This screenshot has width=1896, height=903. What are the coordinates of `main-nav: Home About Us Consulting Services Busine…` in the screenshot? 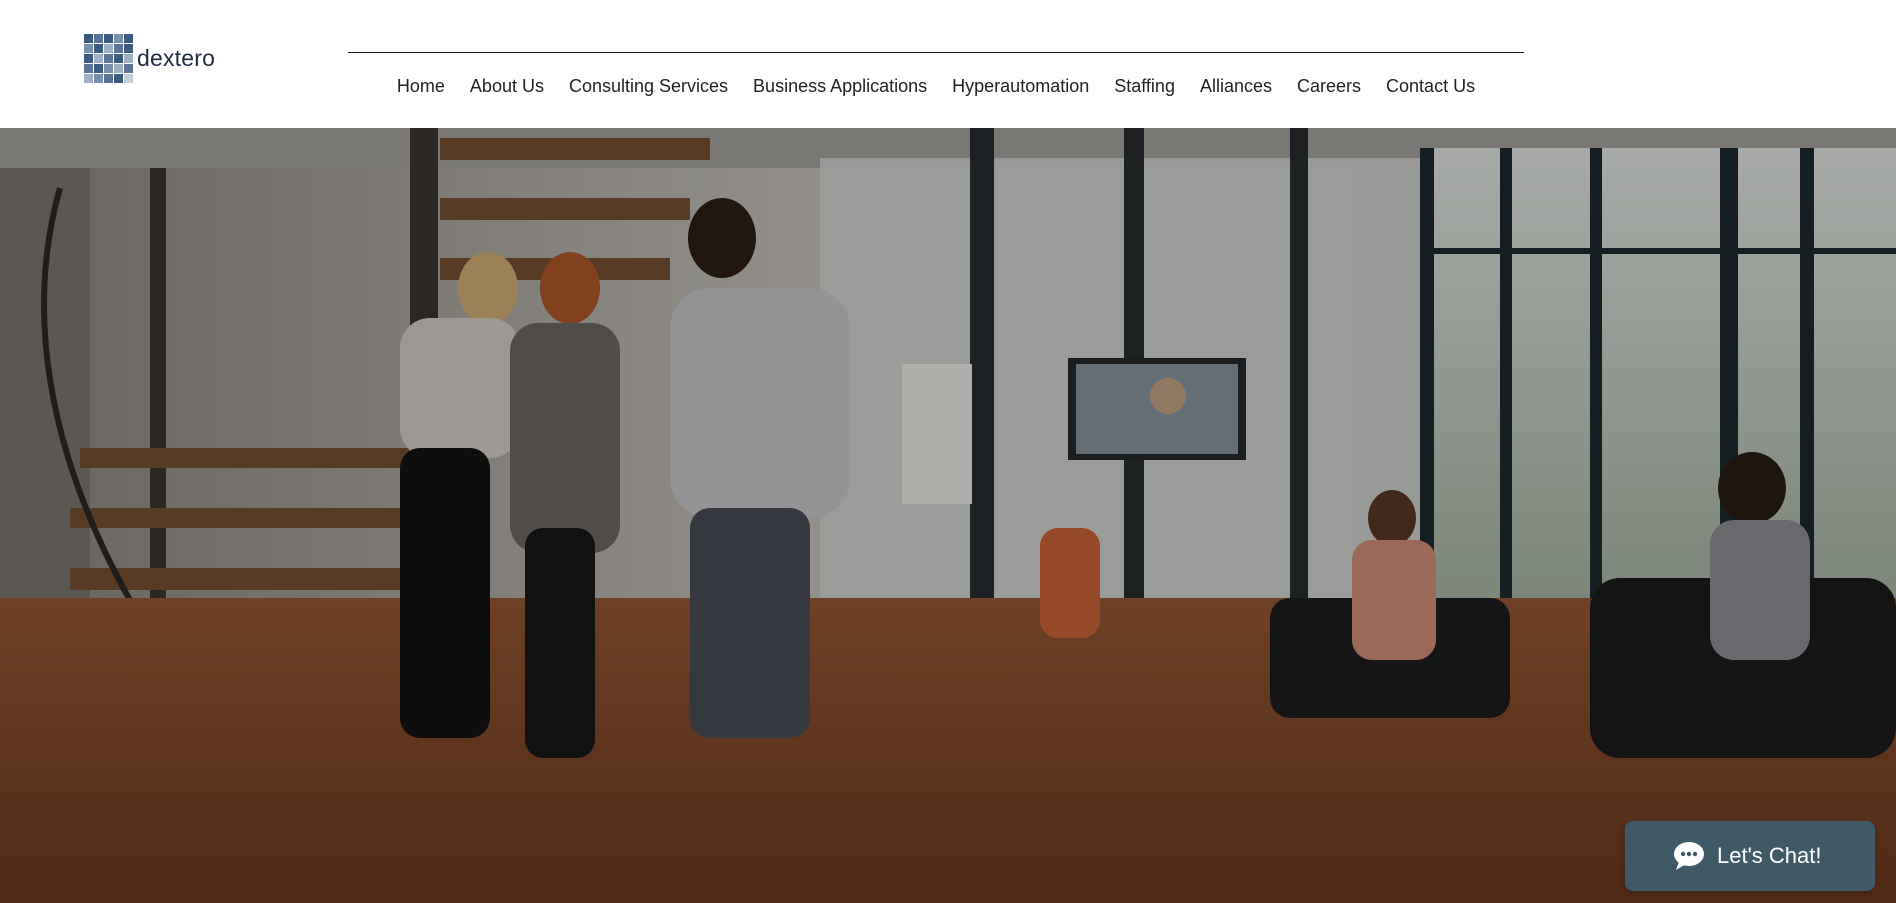 It's located at (936, 86).